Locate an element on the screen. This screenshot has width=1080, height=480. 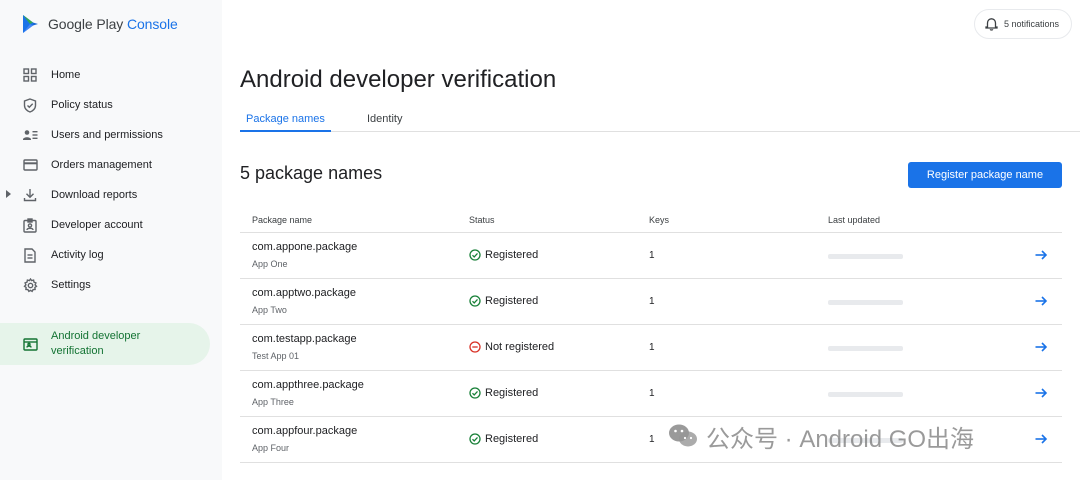
document-icon is located at coordinates (30, 255).